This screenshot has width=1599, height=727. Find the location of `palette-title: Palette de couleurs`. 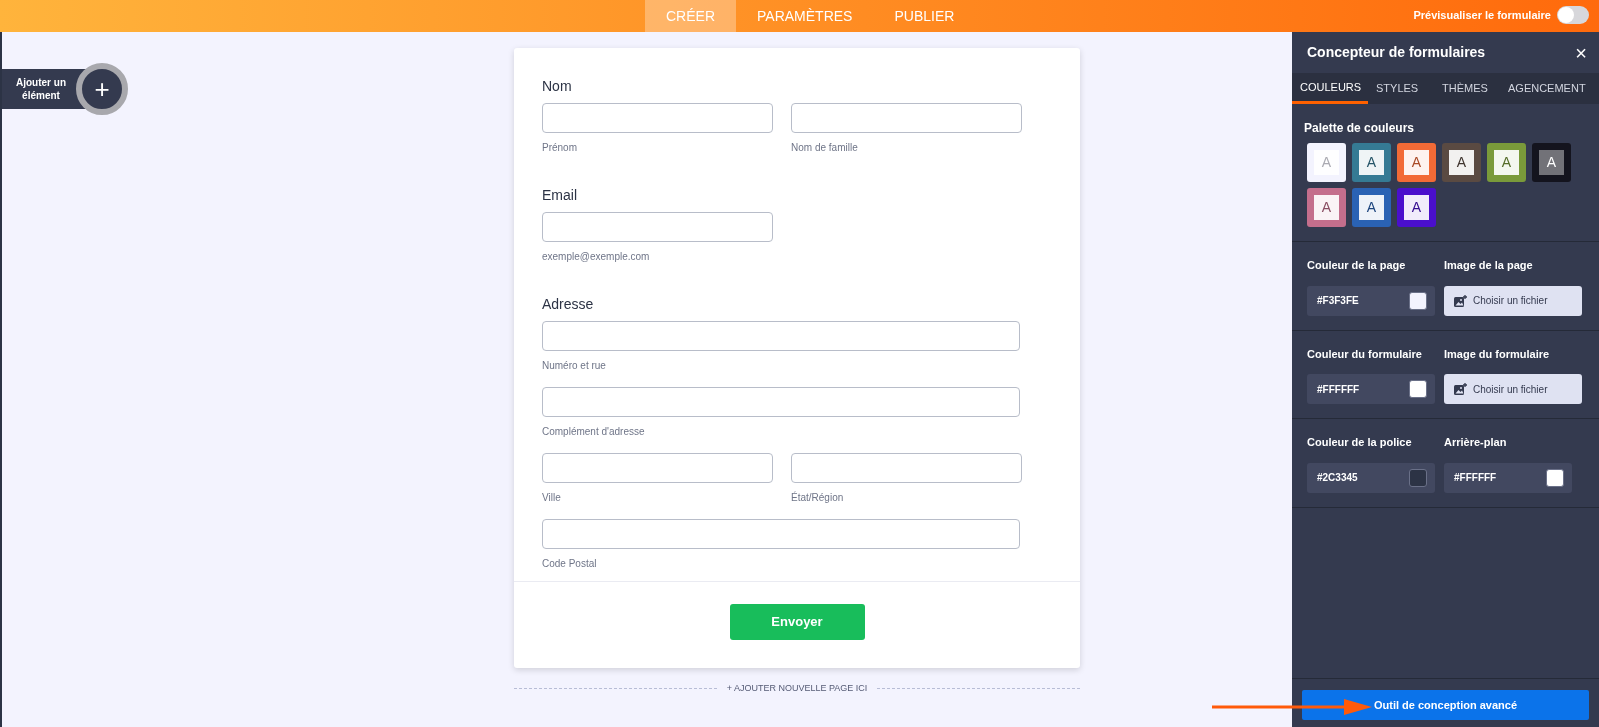

palette-title: Palette de couleurs is located at coordinates (1360, 128).